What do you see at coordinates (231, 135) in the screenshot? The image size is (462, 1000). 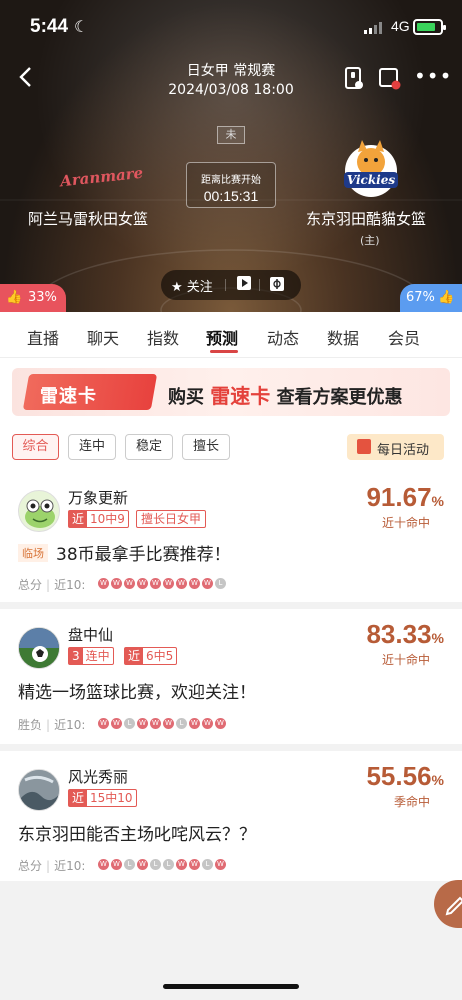 I see `match-status-badge: 未` at bounding box center [231, 135].